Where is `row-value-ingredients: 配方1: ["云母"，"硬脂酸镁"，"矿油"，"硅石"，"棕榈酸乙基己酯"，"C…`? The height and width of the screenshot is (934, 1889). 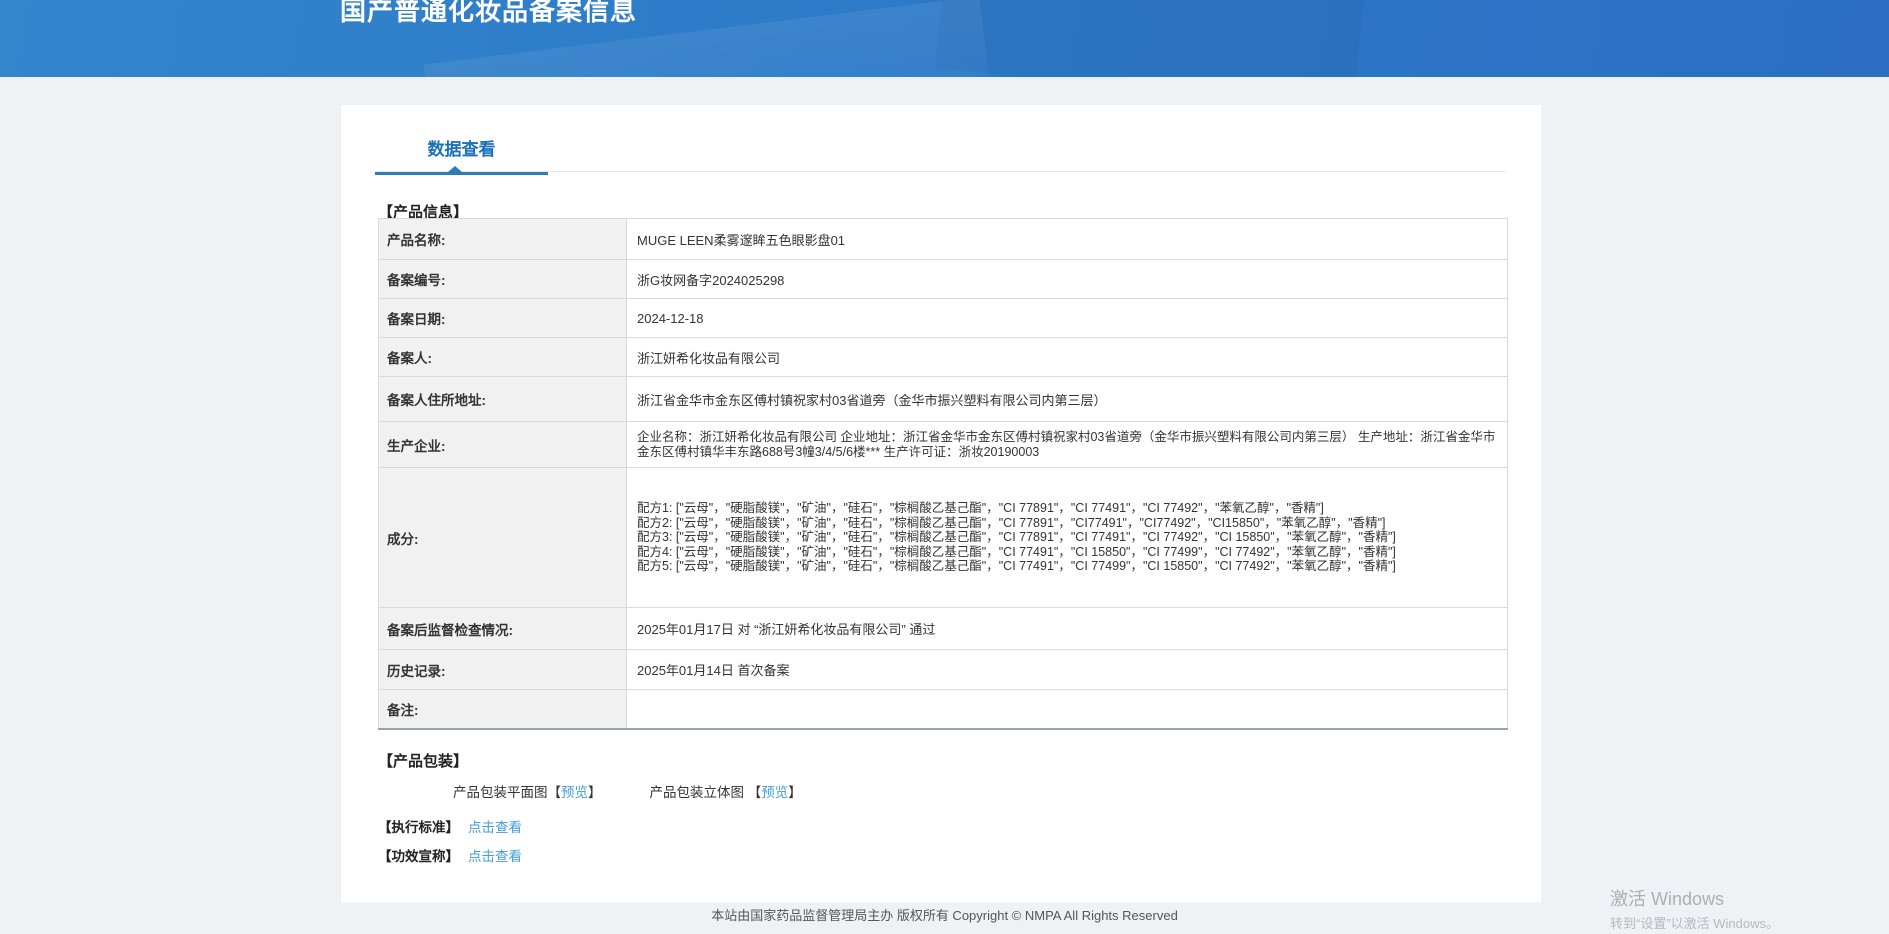
row-value-ingredients: 配方1: ["云母"，"硬脂酸镁"，"矿油"，"硅石"，"棕榈酸乙基己酯"，"C… is located at coordinates (1067, 537).